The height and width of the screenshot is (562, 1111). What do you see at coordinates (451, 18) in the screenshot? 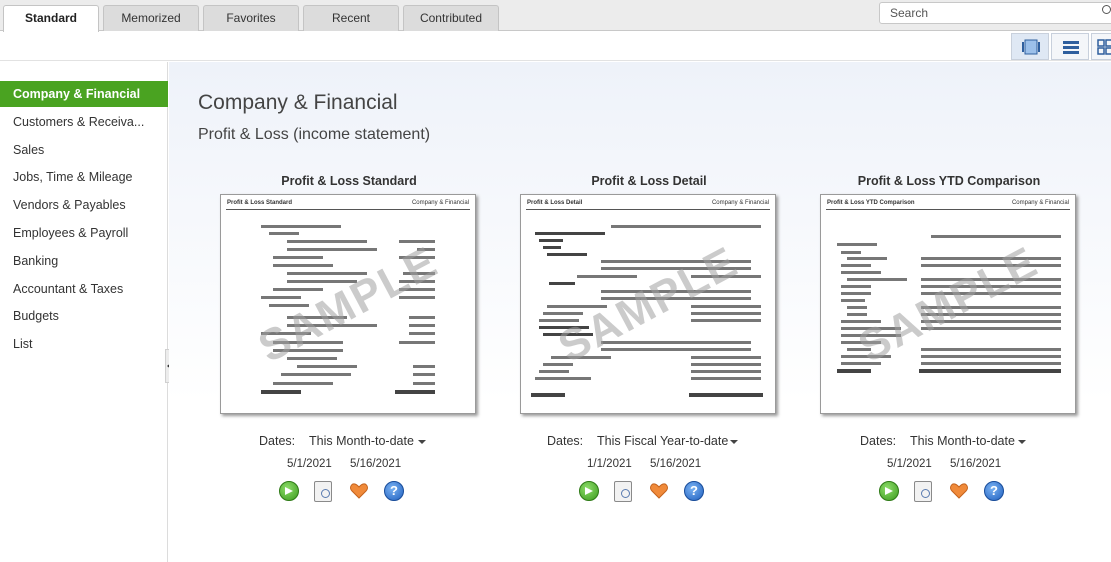
I see `tab-contributed: Contributed` at bounding box center [451, 18].